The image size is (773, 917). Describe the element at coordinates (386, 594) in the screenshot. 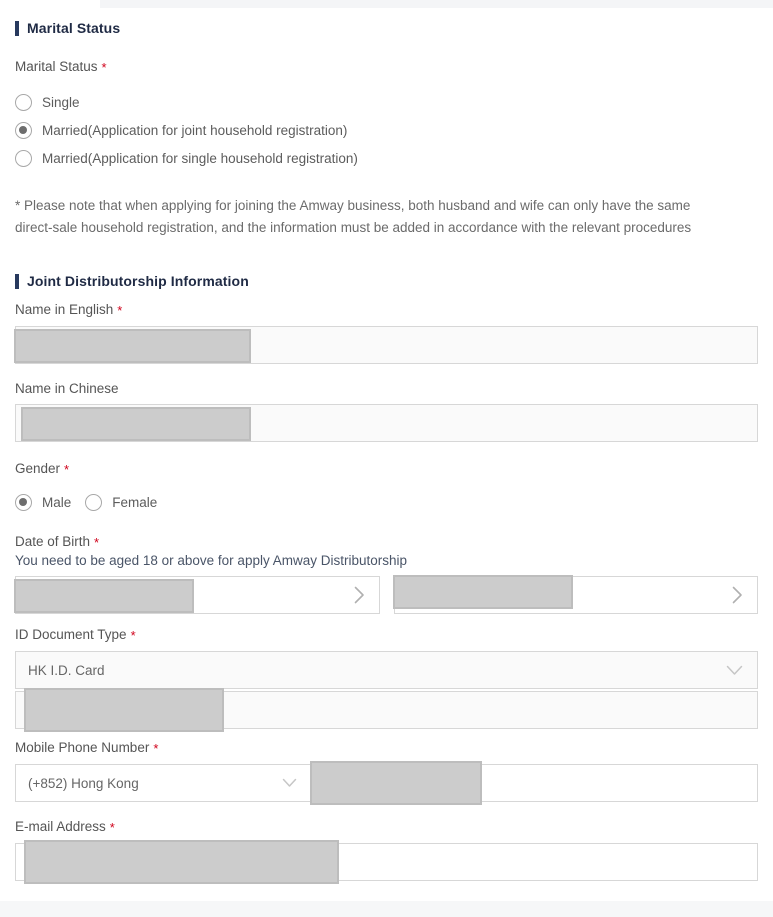

I see `date-of-birth-fields` at that location.